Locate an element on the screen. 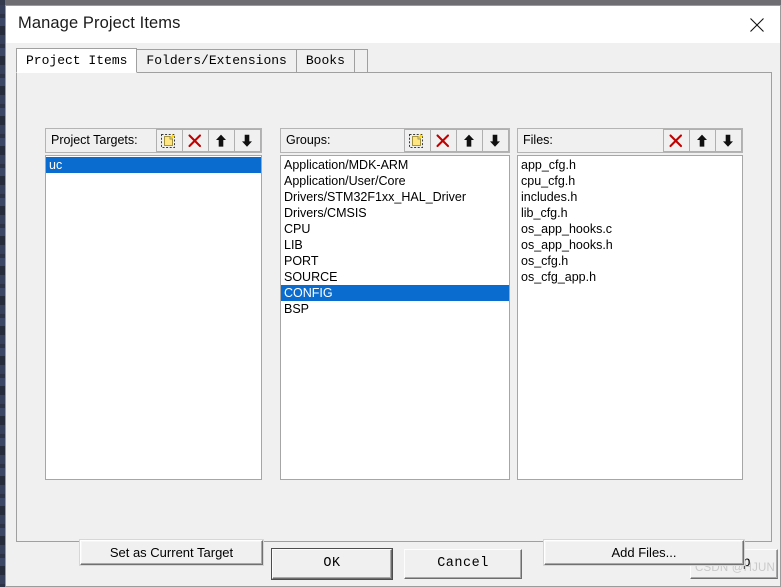 This screenshot has height=587, width=781. dialog-title: Manage Project Items is located at coordinates (99, 23).